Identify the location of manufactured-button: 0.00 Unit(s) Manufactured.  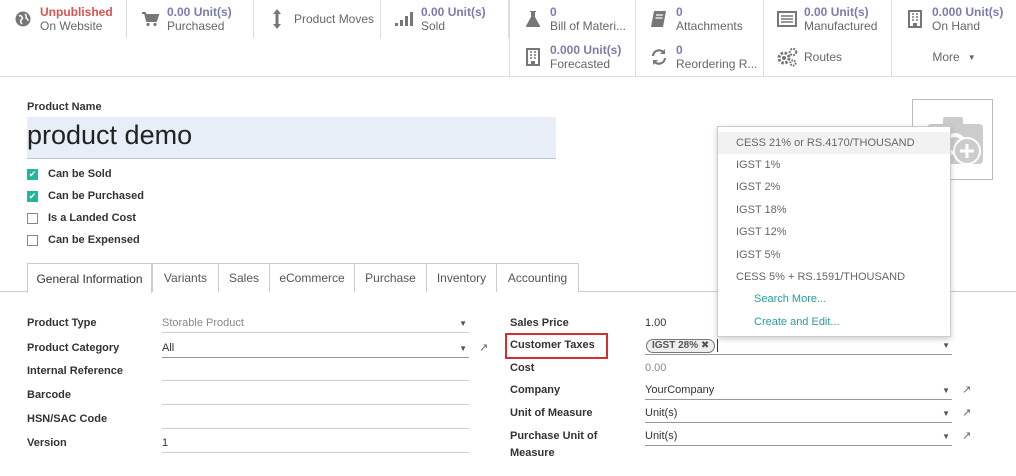
(828, 19).